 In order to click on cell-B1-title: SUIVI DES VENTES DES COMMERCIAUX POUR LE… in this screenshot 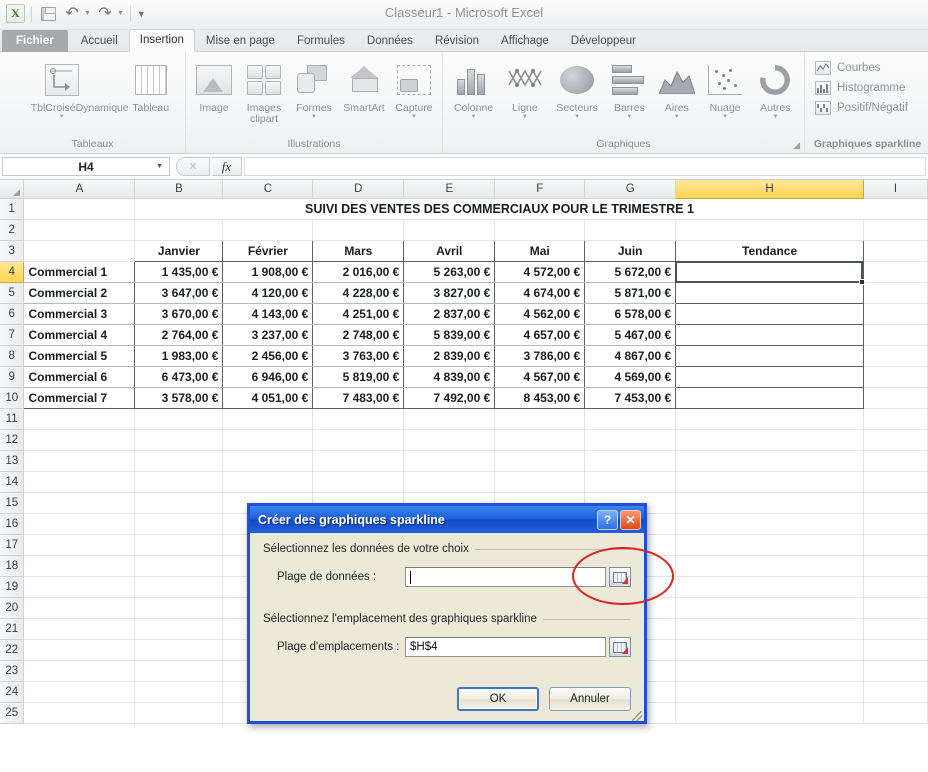, I will do `click(499, 209)`.